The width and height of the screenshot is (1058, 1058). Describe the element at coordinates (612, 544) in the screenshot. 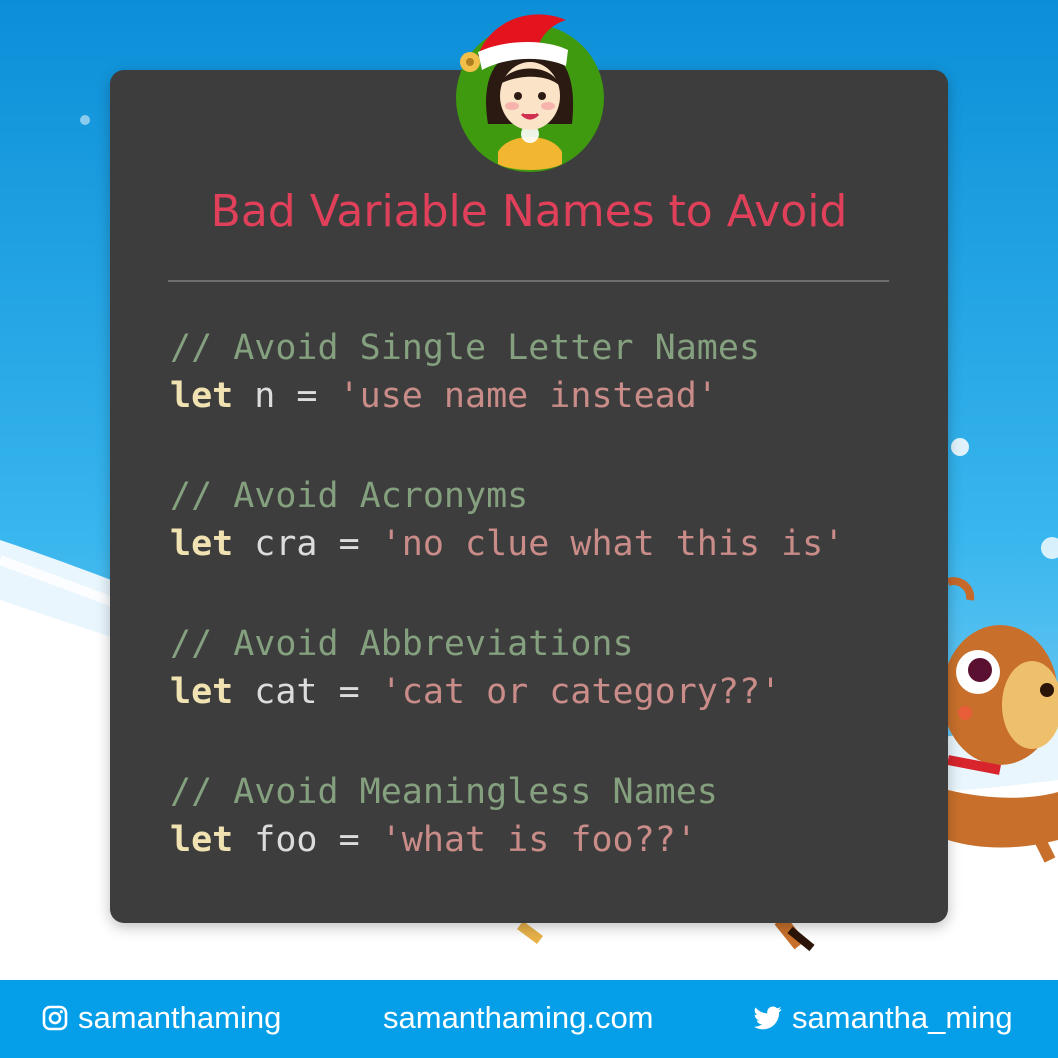

I see `code-string: 'no clue what this is'` at that location.